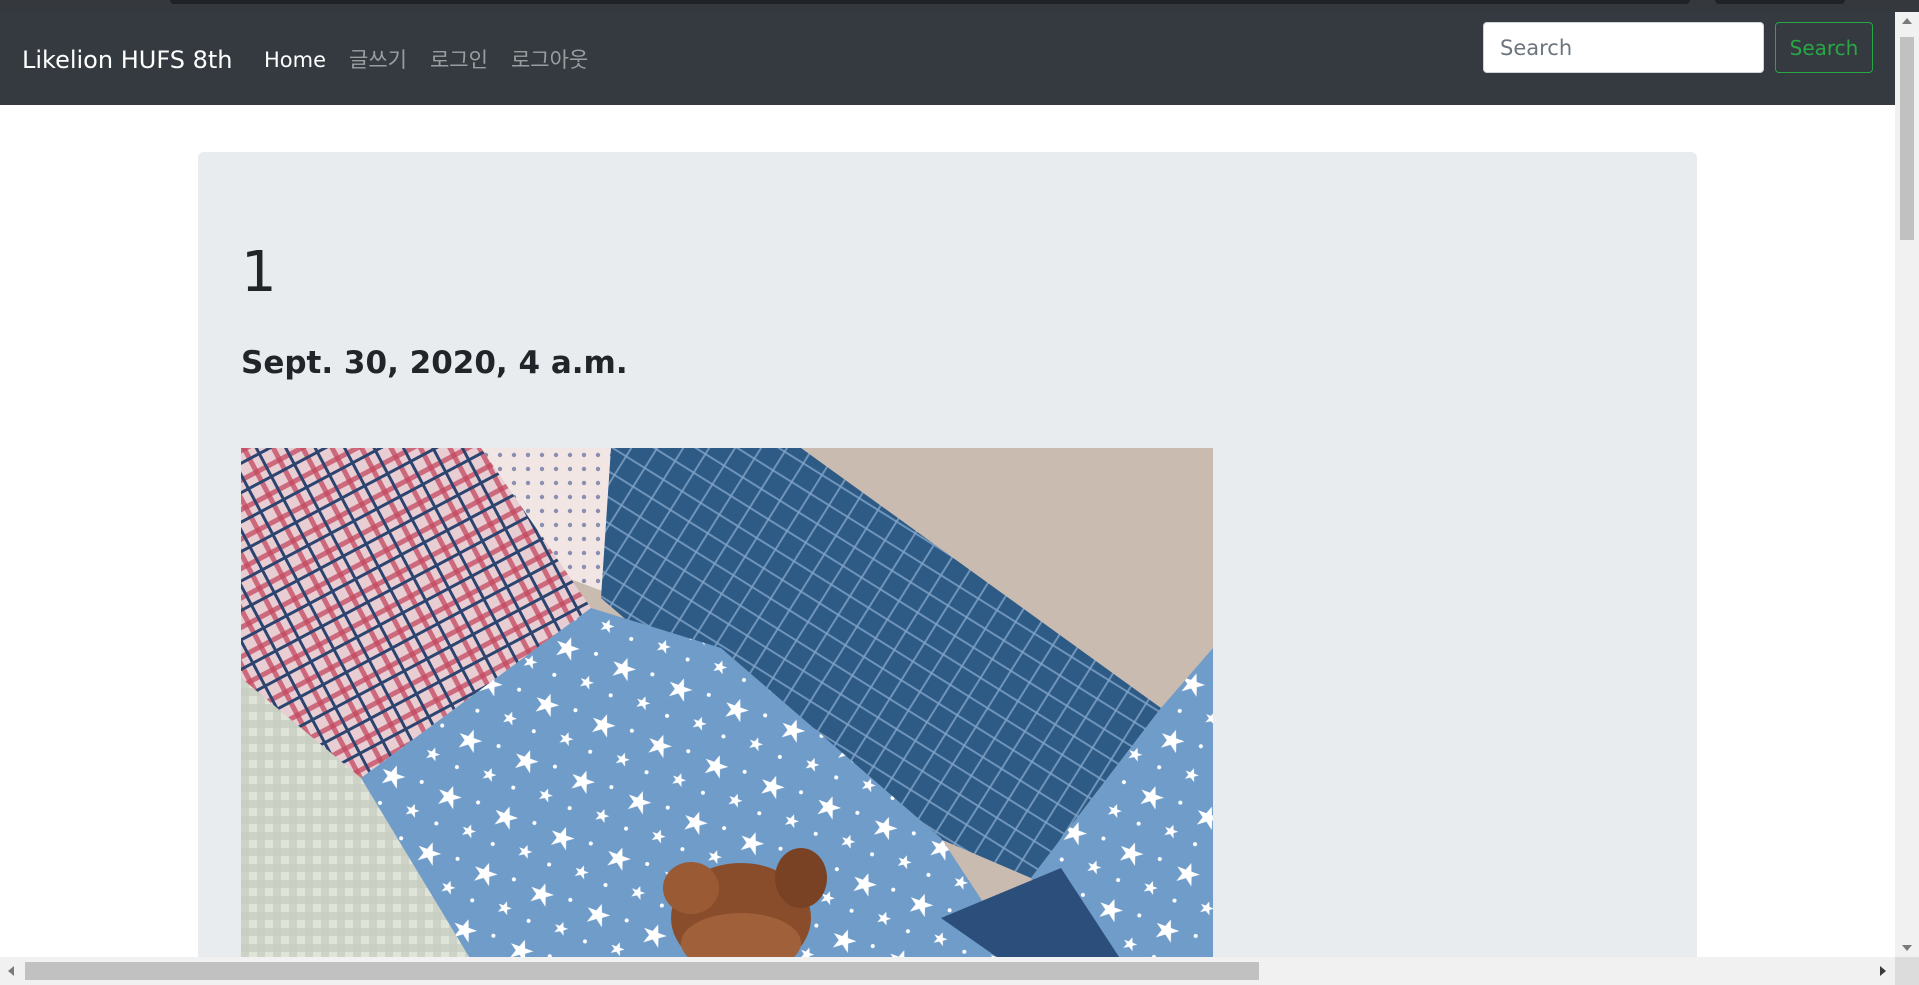 This screenshot has width=1919, height=985. Describe the element at coordinates (1907, 948) in the screenshot. I see `scroll-down-icon` at that location.